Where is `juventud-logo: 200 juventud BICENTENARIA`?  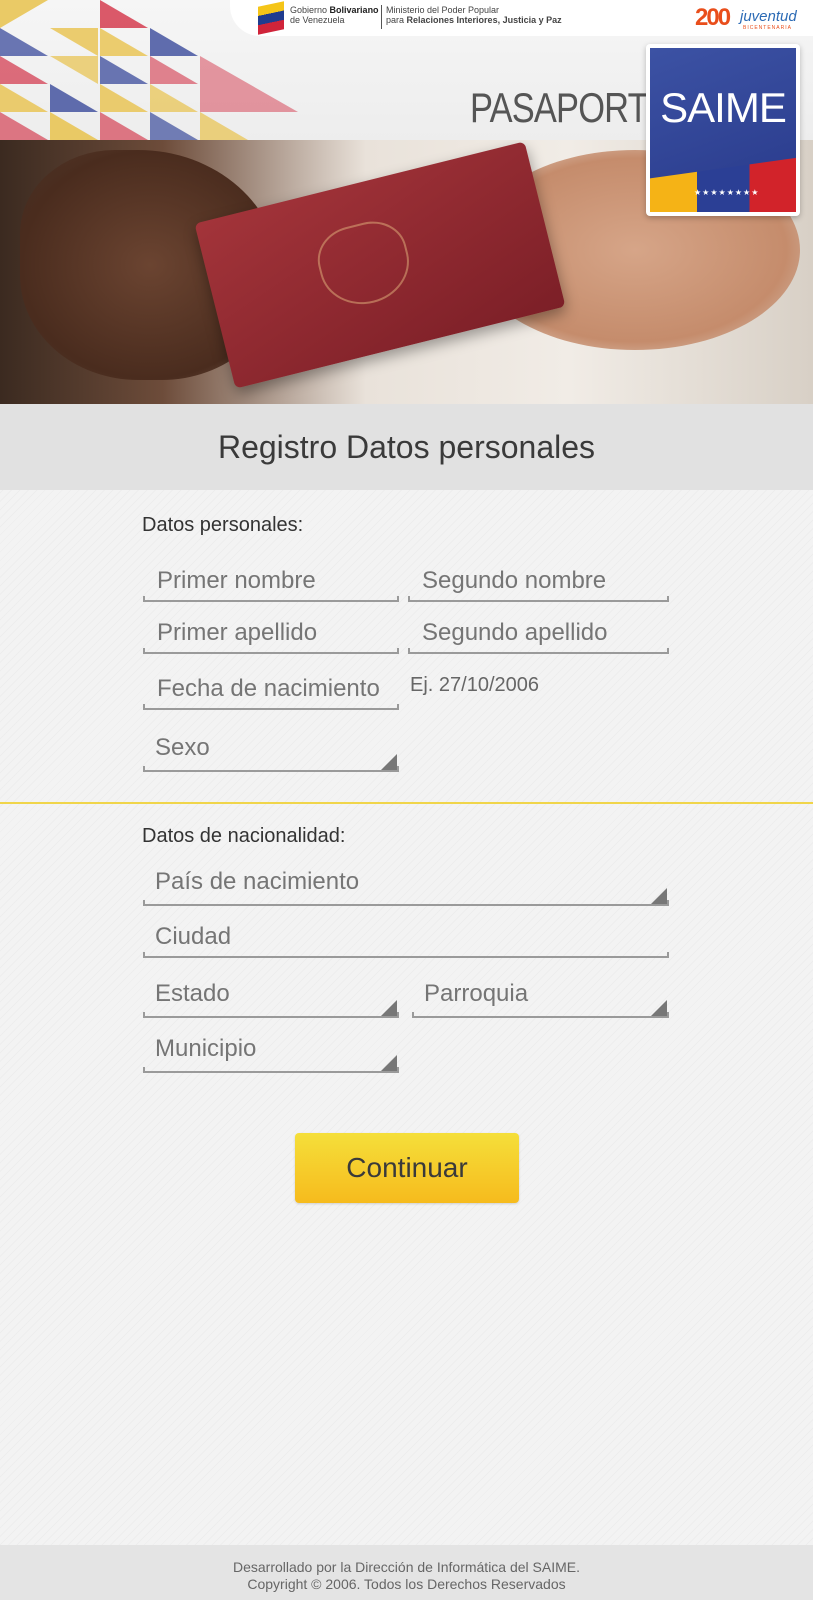
juventud-logo: 200 juventud BICENTENARIA is located at coordinates (746, 17).